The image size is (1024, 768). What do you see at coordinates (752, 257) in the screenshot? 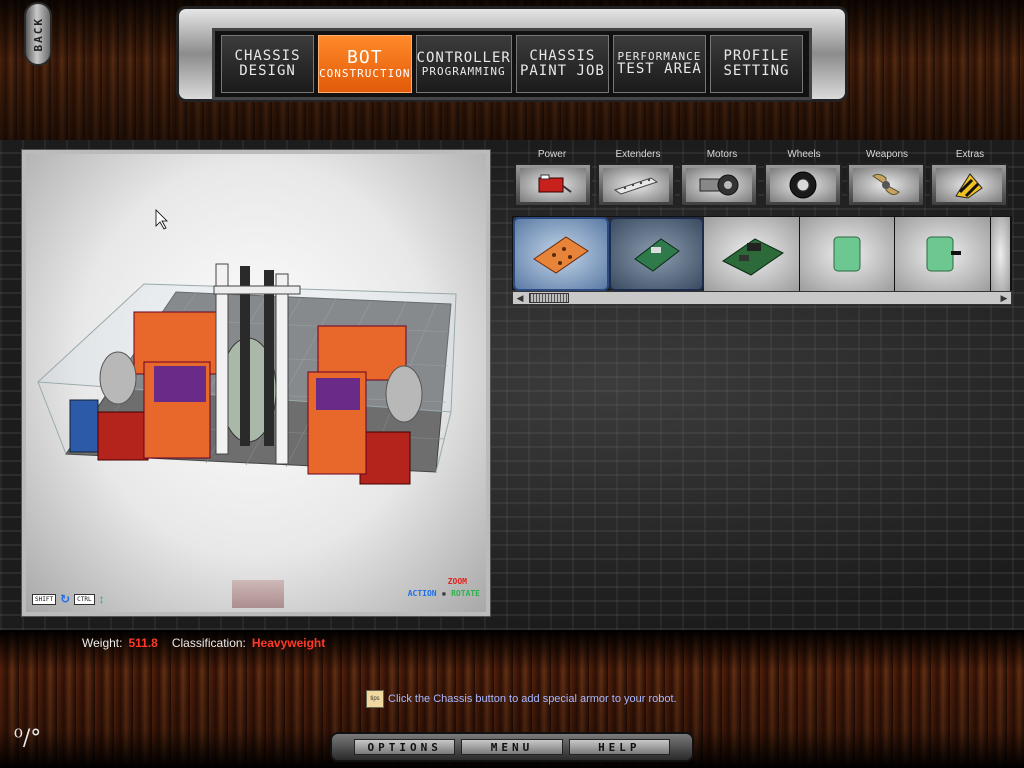
I see `circuit-board-icon` at bounding box center [752, 257].